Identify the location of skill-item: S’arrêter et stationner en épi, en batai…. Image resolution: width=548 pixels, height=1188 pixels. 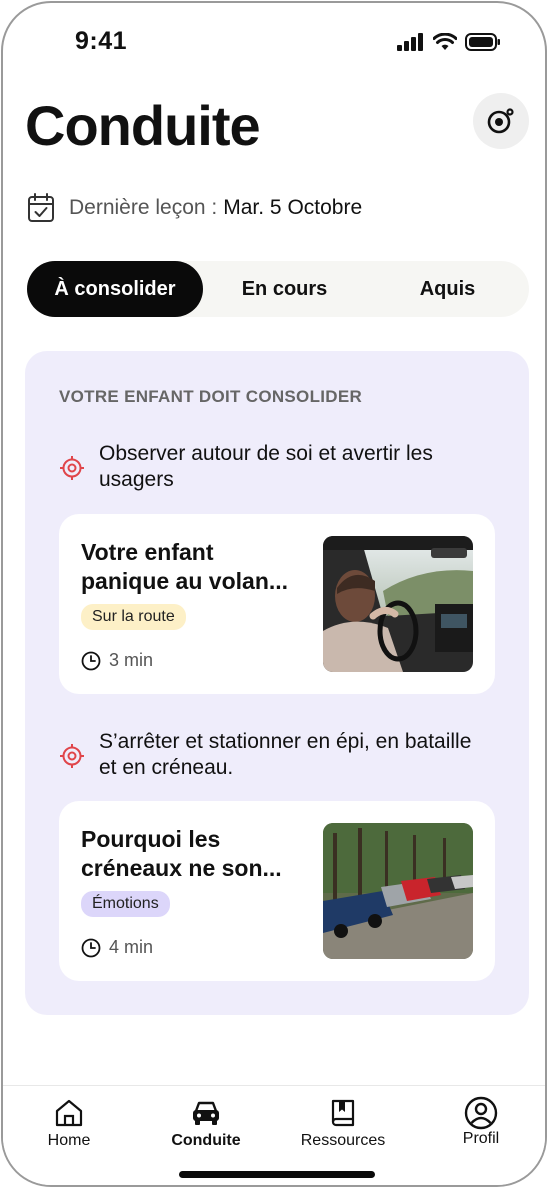
(274, 755).